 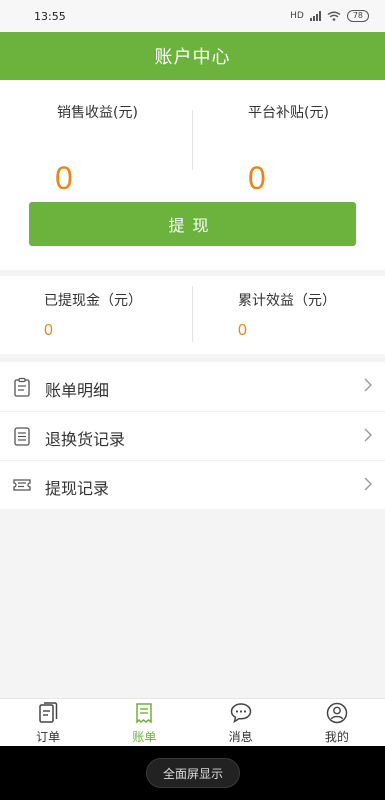 I want to click on signal-icon, so click(x=315, y=16).